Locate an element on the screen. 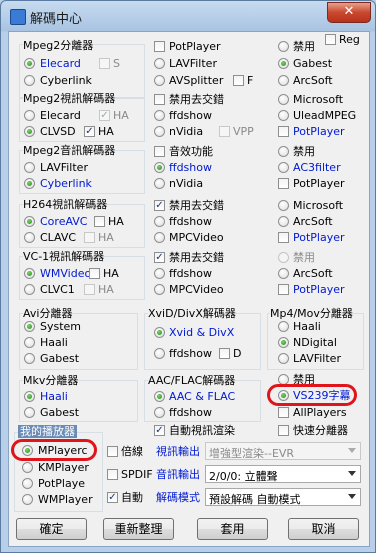 The height and width of the screenshot is (553, 376). d-label: D is located at coordinates (237, 353).